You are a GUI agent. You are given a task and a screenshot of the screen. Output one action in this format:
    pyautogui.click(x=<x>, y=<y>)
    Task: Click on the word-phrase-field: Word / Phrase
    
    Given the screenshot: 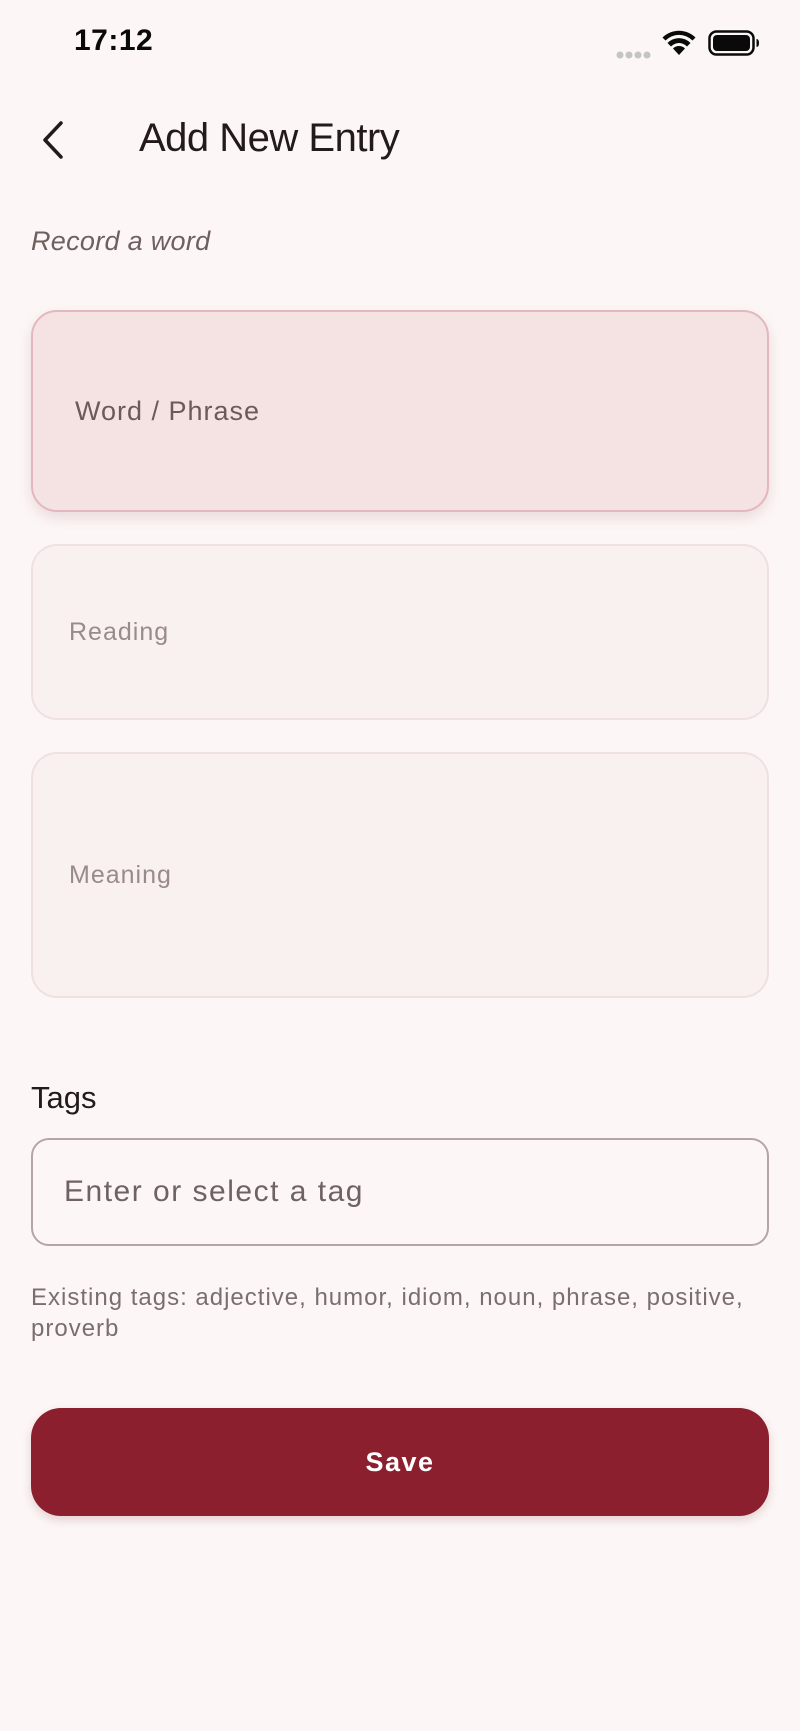 What is the action you would take?
    pyautogui.click(x=400, y=411)
    